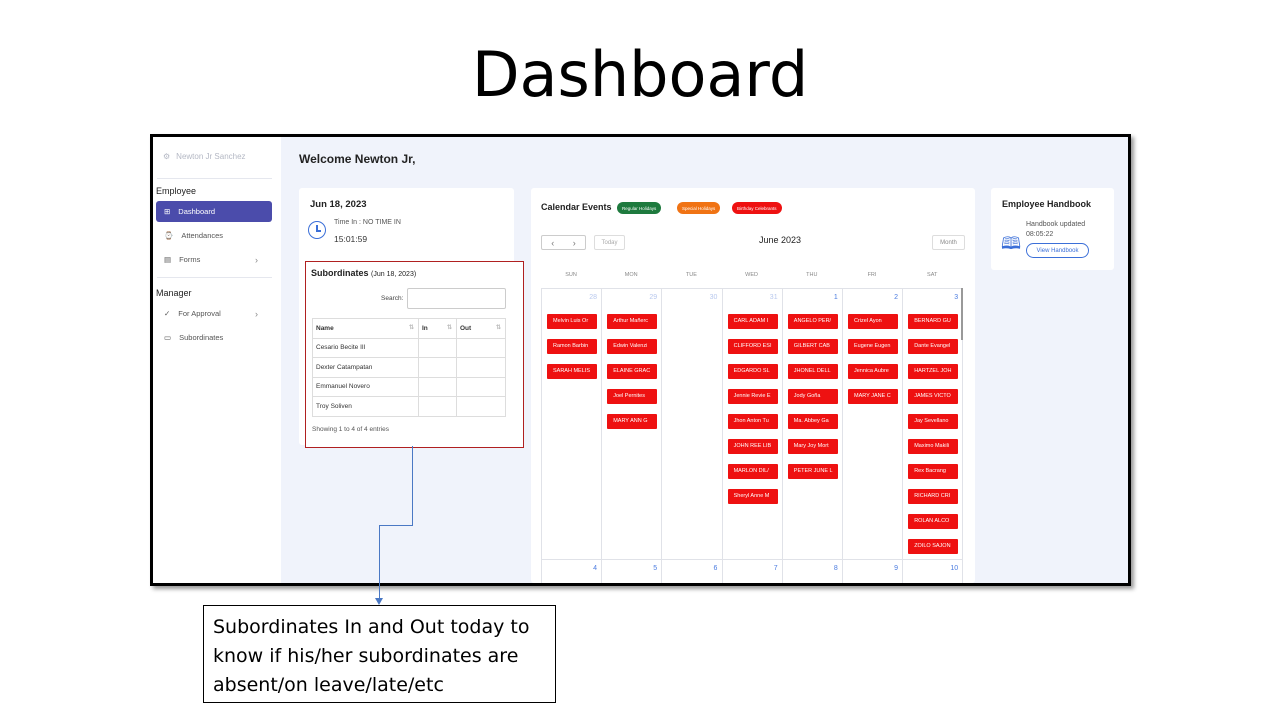 The height and width of the screenshot is (720, 1280). I want to click on sidebar-item-dashboard: ⊞ Dashboard, so click(214, 211).